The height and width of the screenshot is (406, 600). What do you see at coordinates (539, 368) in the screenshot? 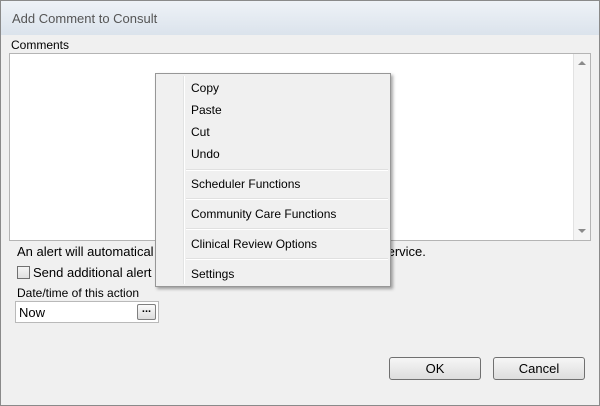
I see `cancel-button: Cancel` at bounding box center [539, 368].